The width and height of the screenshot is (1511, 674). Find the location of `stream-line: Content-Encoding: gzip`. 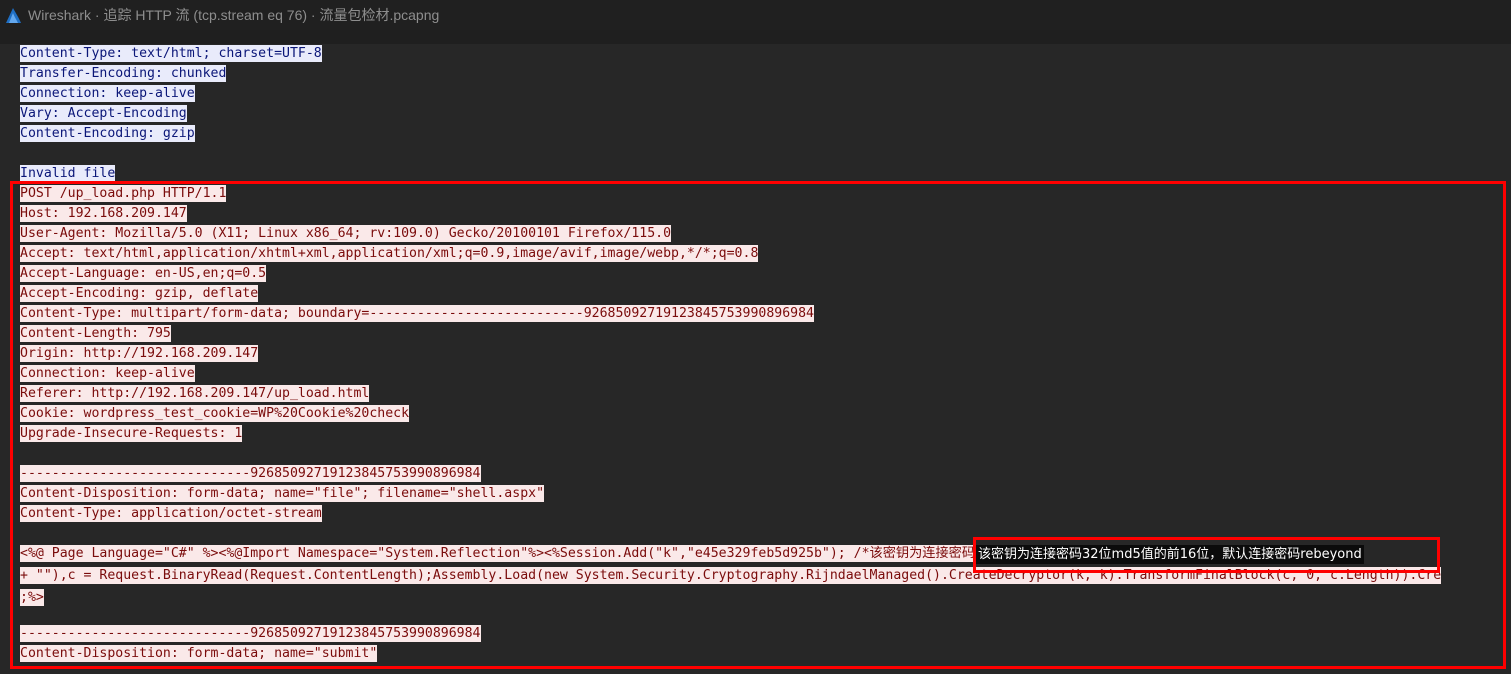

stream-line: Content-Encoding: gzip is located at coordinates (107, 133).